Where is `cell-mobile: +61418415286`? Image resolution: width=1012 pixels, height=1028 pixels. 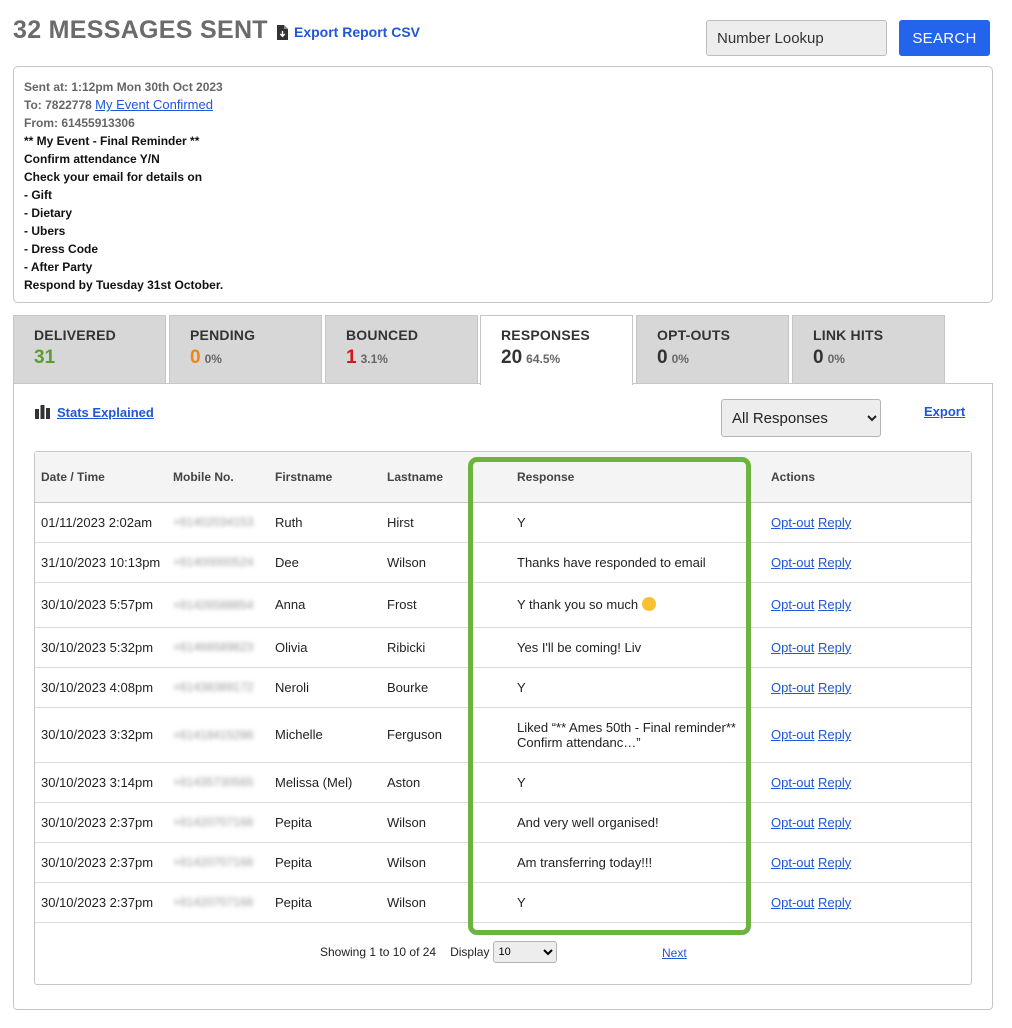 cell-mobile: +61418415286 is located at coordinates (218, 735).